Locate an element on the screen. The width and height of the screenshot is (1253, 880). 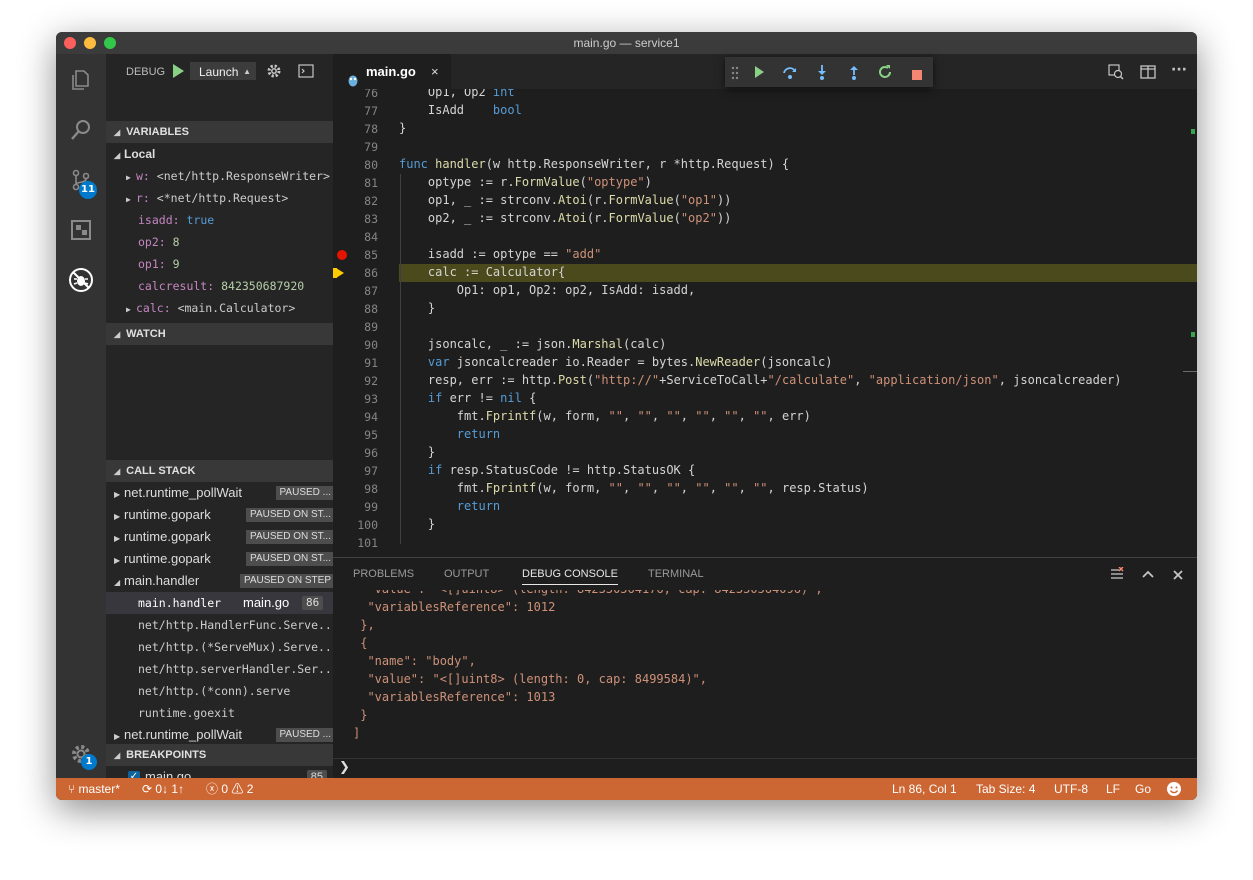
scm-badge: 11 is located at coordinates (88, 190).